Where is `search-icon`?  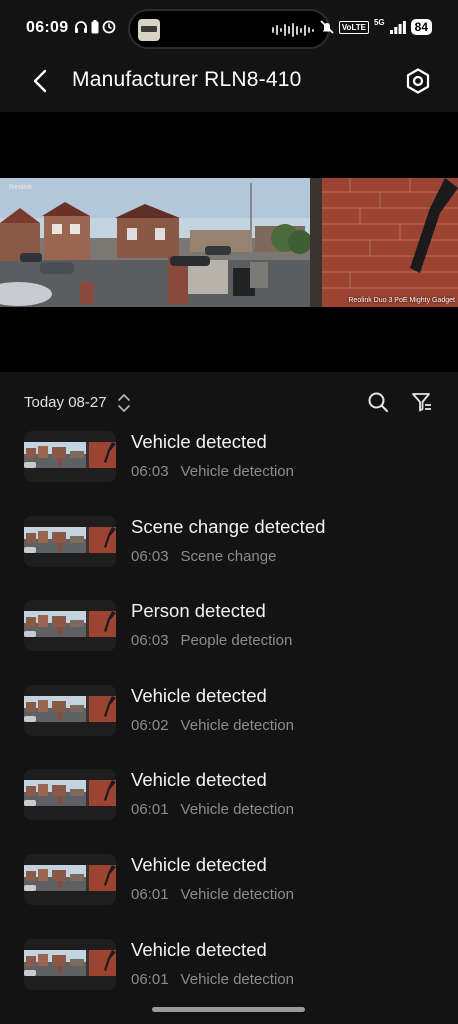
search-icon is located at coordinates (378, 402).